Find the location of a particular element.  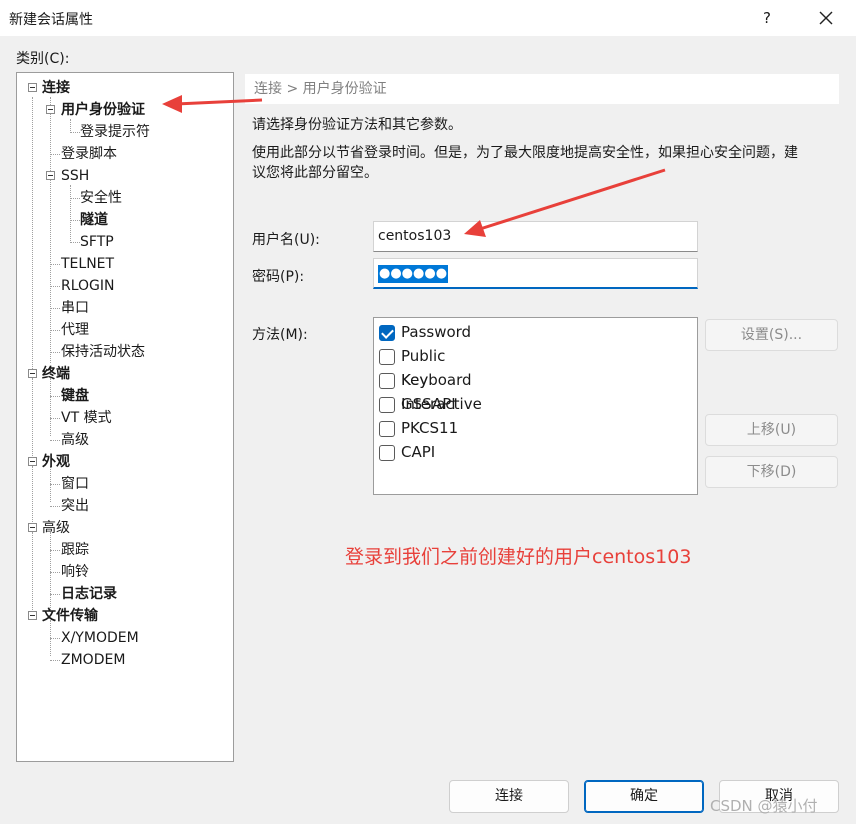

method-label-text: PKCS11 is located at coordinates (430, 428).